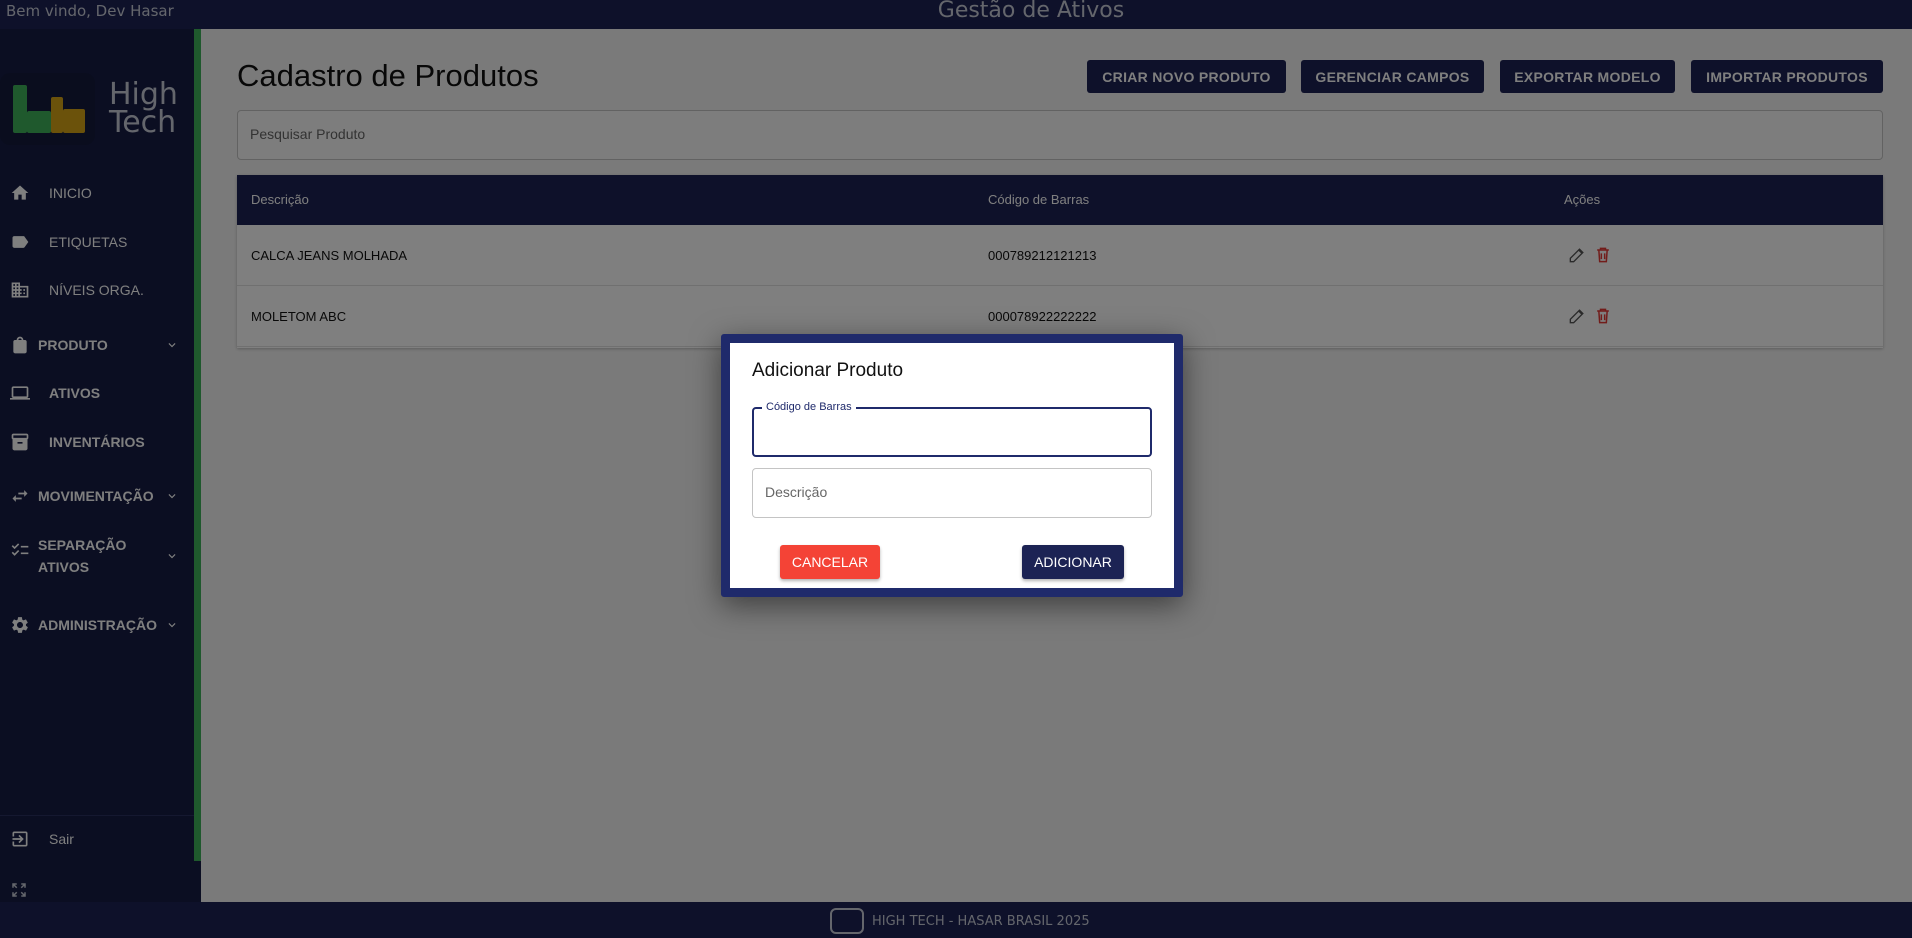  What do you see at coordinates (1073, 562) in the screenshot?
I see `add-button: ADICIONAR` at bounding box center [1073, 562].